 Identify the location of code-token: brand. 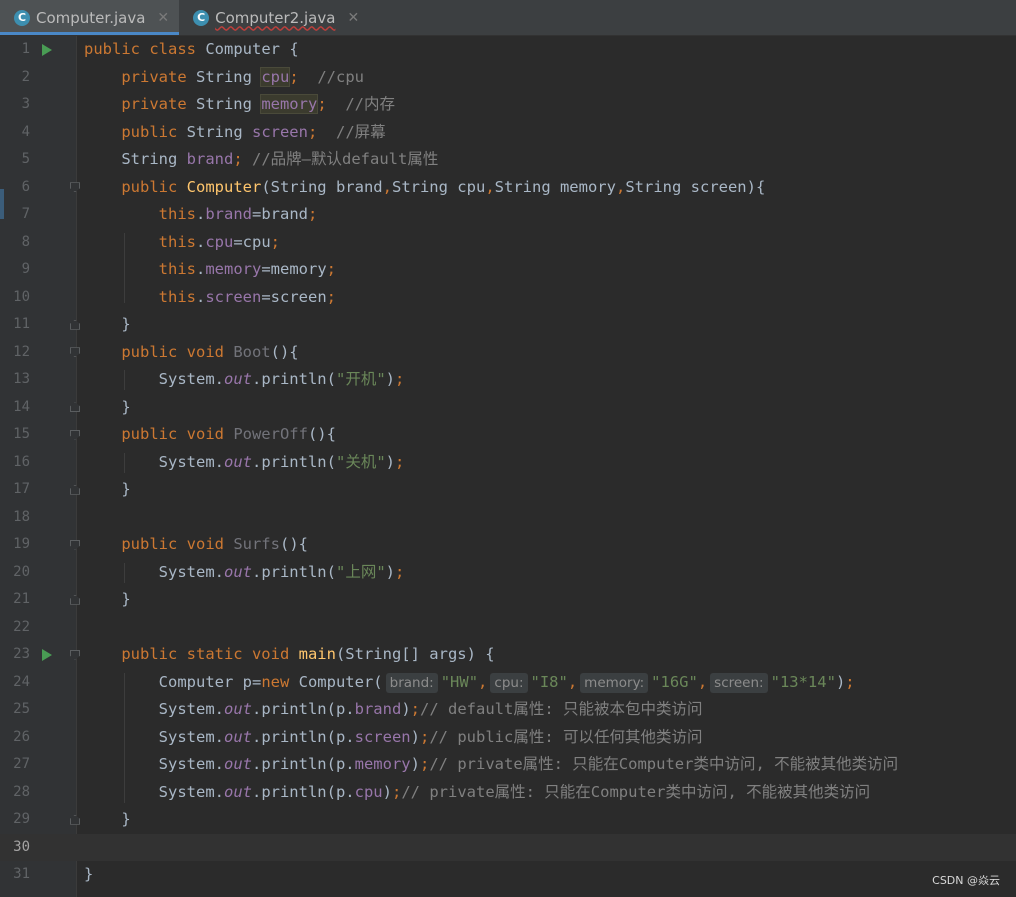
(210, 159).